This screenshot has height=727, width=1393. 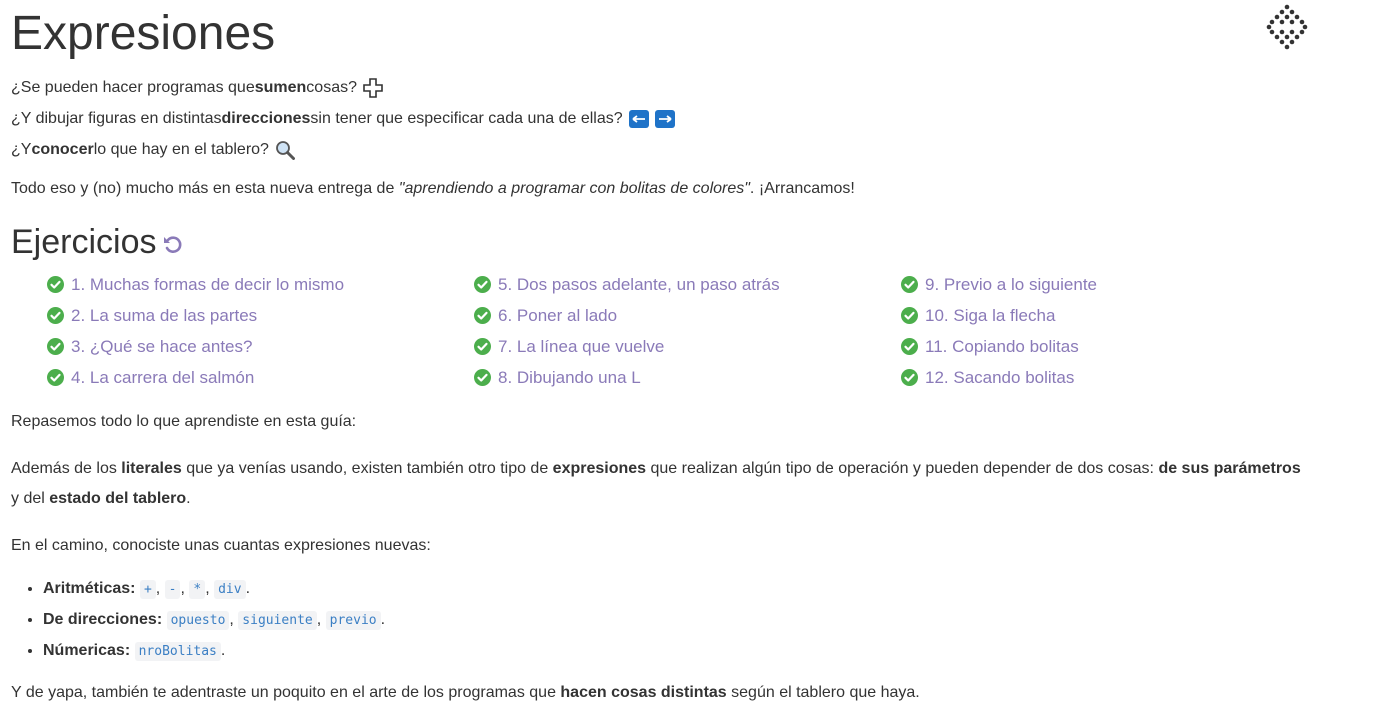 I want to click on exercise-label: 12. Sacando bolitas, so click(x=999, y=378).